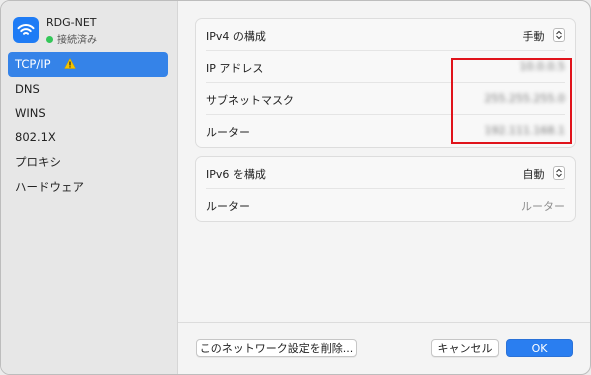 This screenshot has height=375, width=591. I want to click on sidebar-item-dns: DNS, so click(88, 89).